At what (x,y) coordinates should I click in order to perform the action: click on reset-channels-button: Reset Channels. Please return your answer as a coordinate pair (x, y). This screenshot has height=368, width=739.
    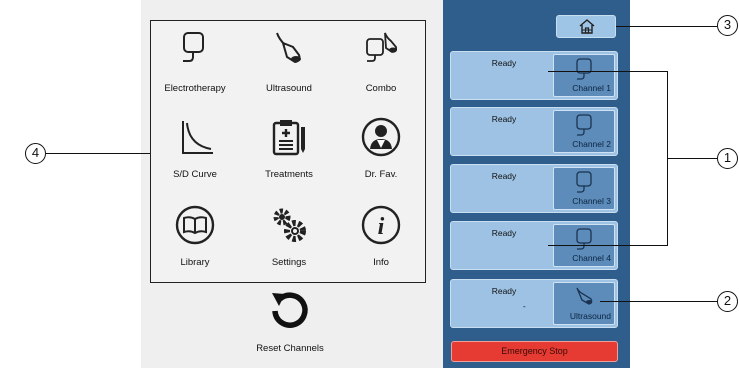
    Looking at the image, I should click on (290, 323).